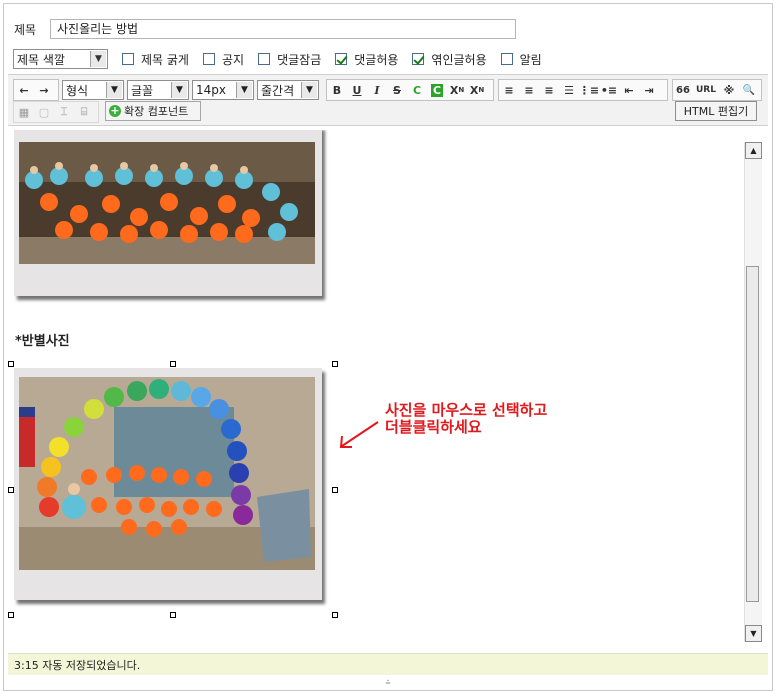  What do you see at coordinates (115, 110) in the screenshot?
I see `plus-icon: +` at bounding box center [115, 110].